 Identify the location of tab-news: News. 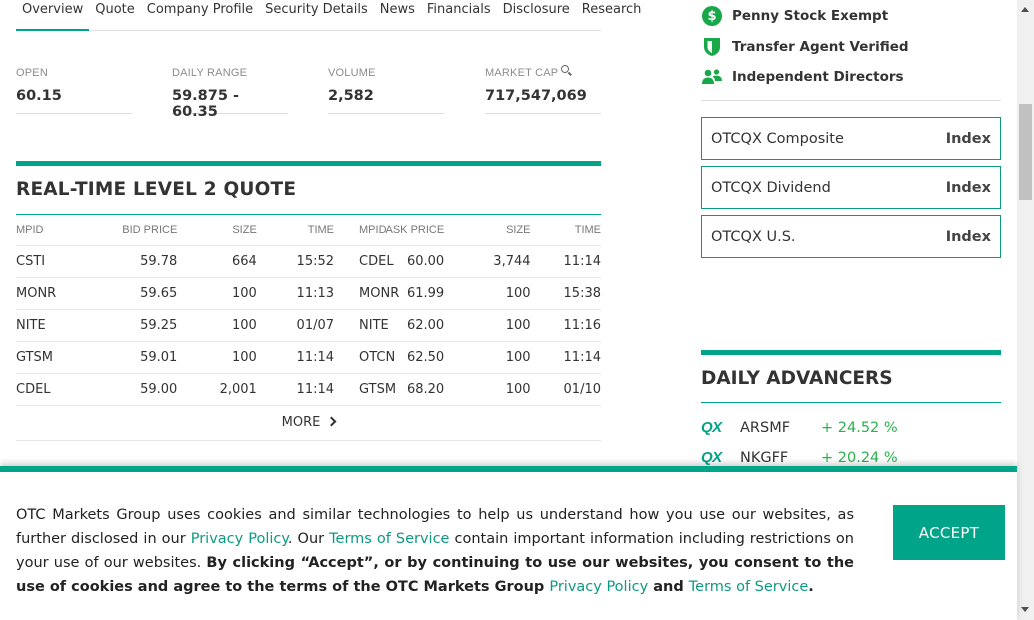
(397, 15).